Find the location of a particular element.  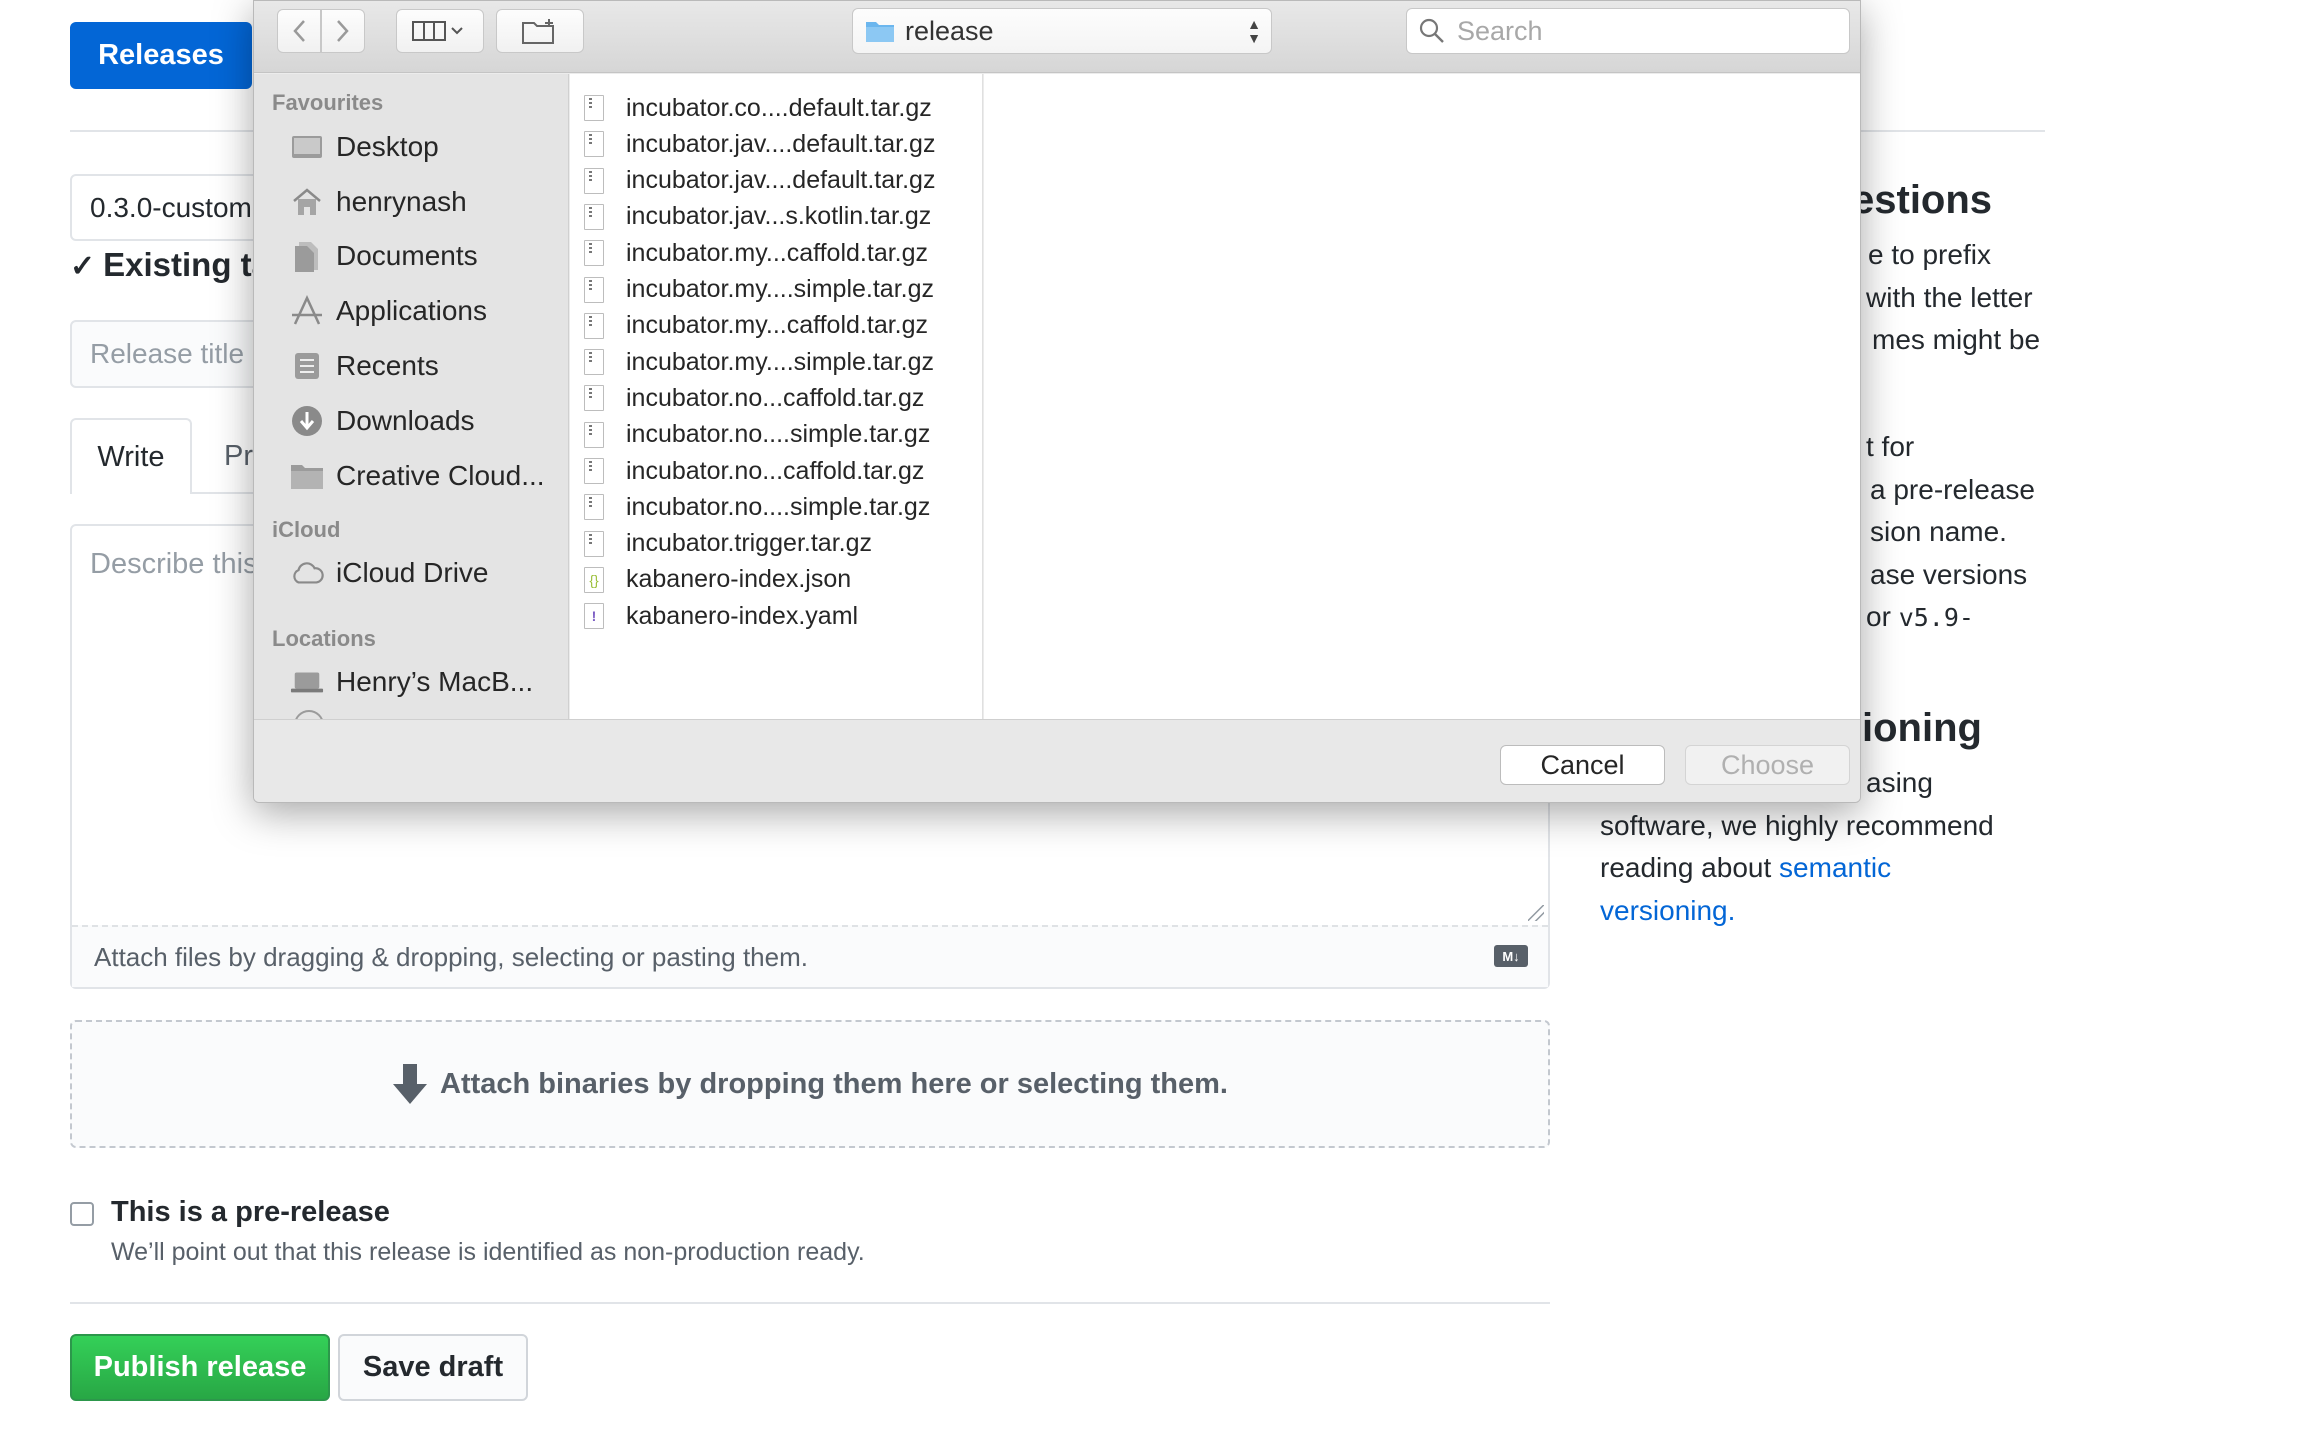

network-icon is located at coordinates (309, 714).